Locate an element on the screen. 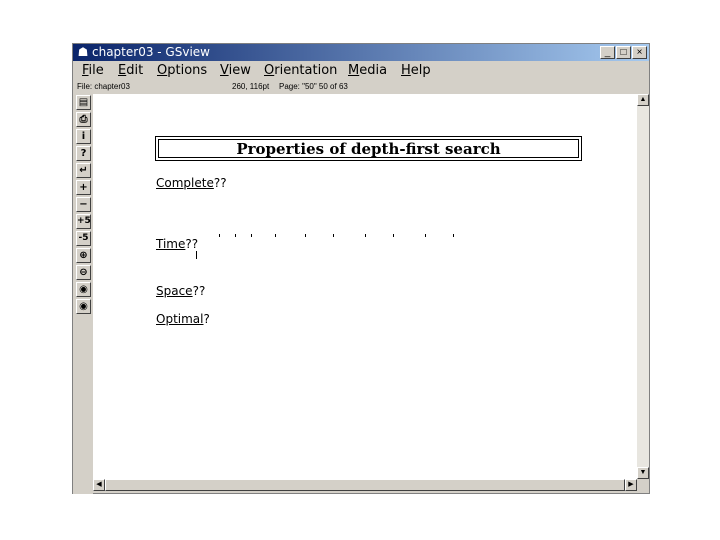  horizontal-scroll-thumb is located at coordinates (365, 485).